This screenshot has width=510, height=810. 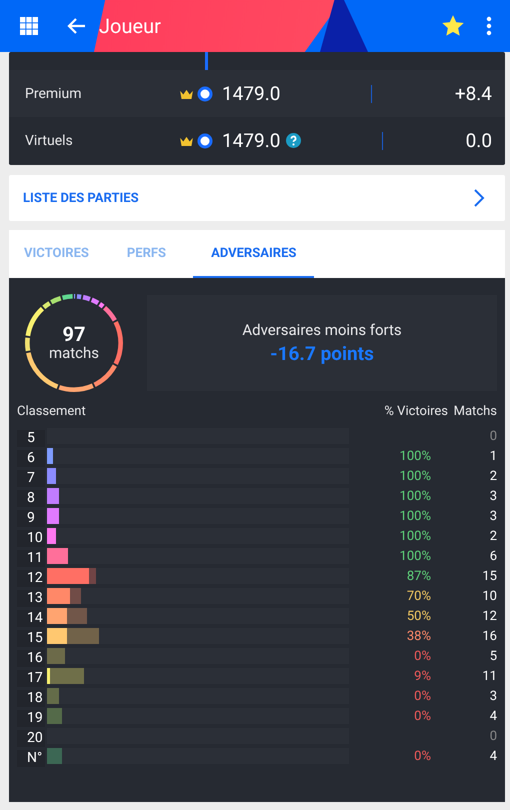 I want to click on rating-label: Premium, so click(x=54, y=94).